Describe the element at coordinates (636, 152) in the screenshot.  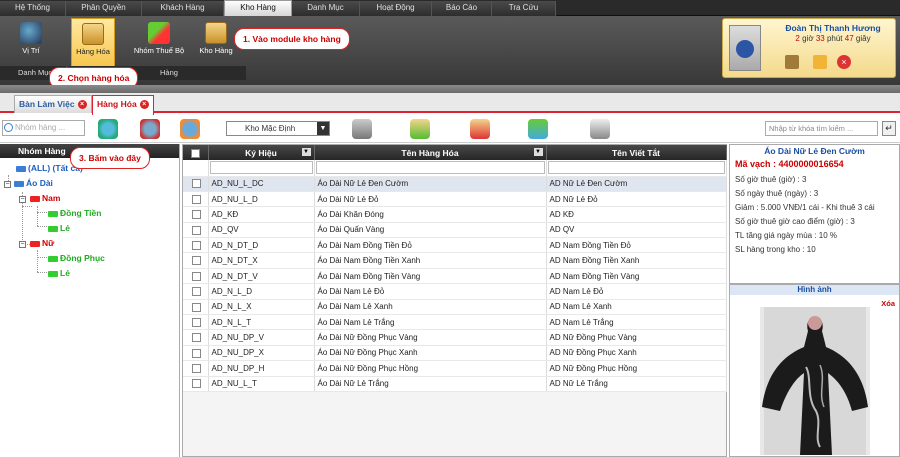
I see `column-ten-viet-tat: Tên Viết Tắt` at that location.